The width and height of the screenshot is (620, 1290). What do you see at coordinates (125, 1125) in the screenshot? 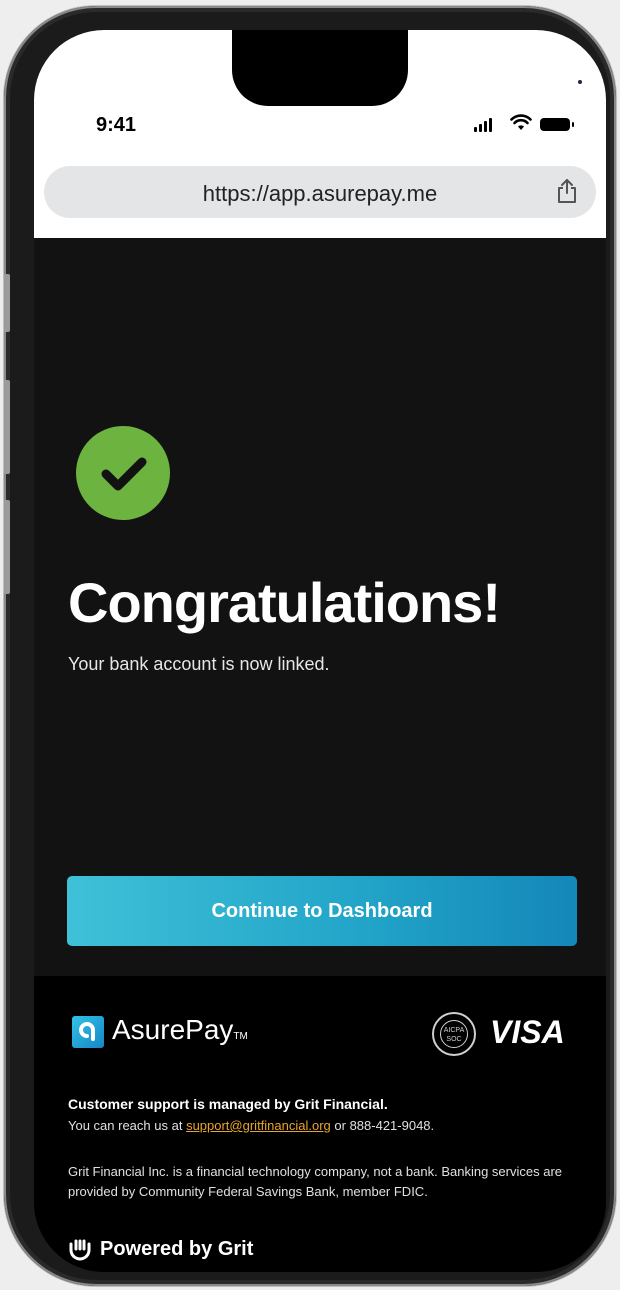
I see `support-prefix: You can reach us at` at bounding box center [125, 1125].